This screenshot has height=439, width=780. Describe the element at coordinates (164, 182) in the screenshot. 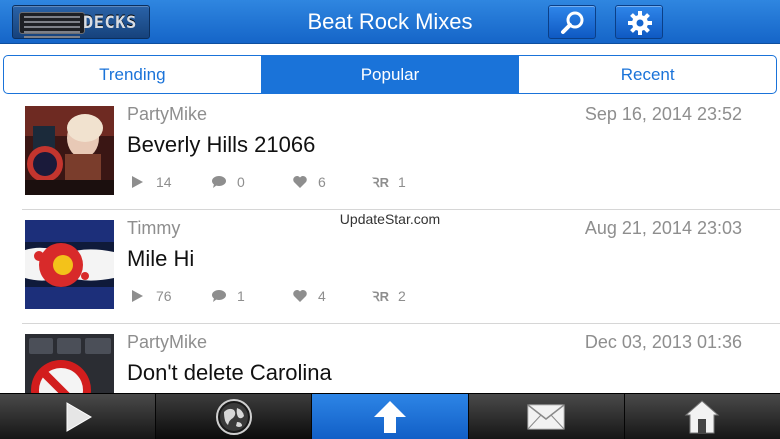

I see `plays-count: 14` at that location.